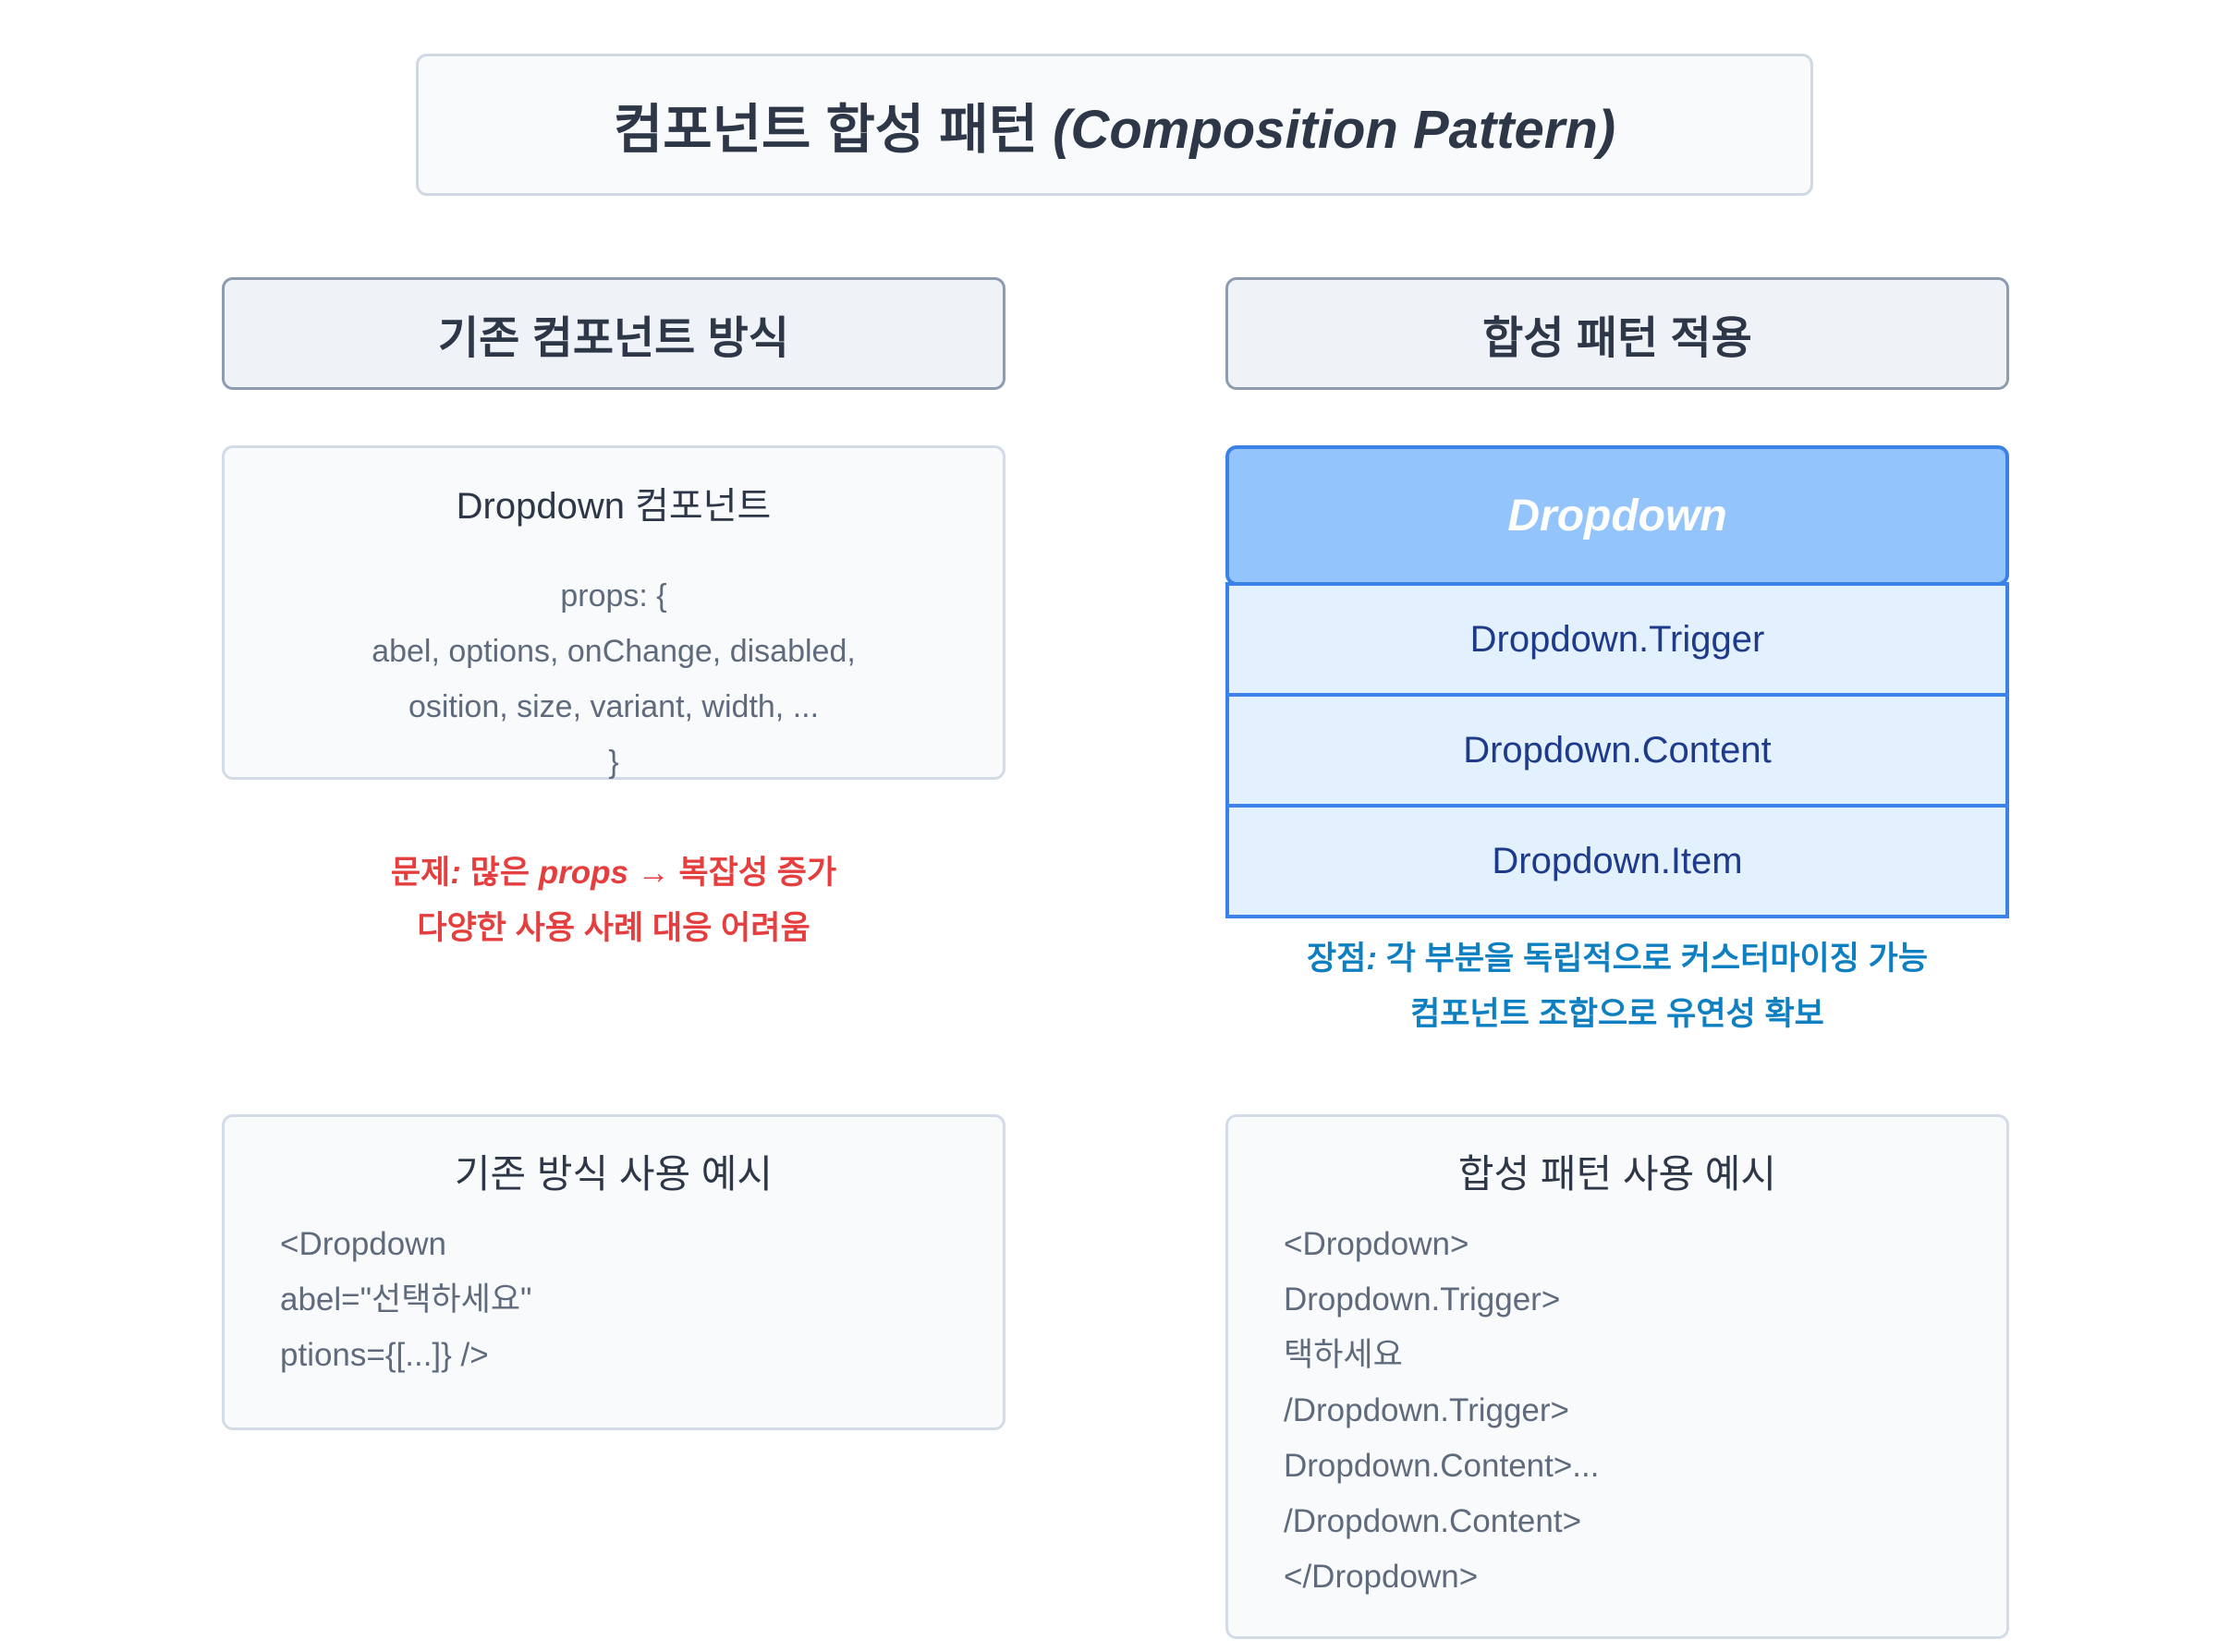  I want to click on problem-line-2: 다양한 사용 사례 대응 어려움, so click(613, 928).